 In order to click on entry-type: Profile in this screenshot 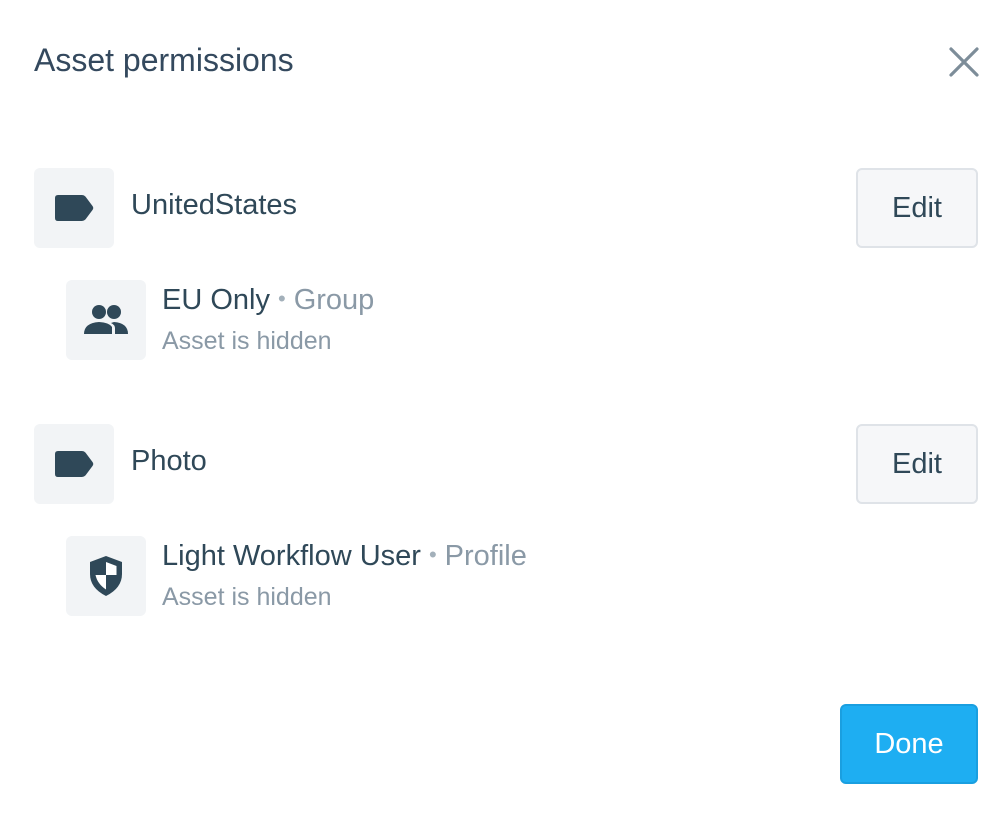, I will do `click(485, 556)`.